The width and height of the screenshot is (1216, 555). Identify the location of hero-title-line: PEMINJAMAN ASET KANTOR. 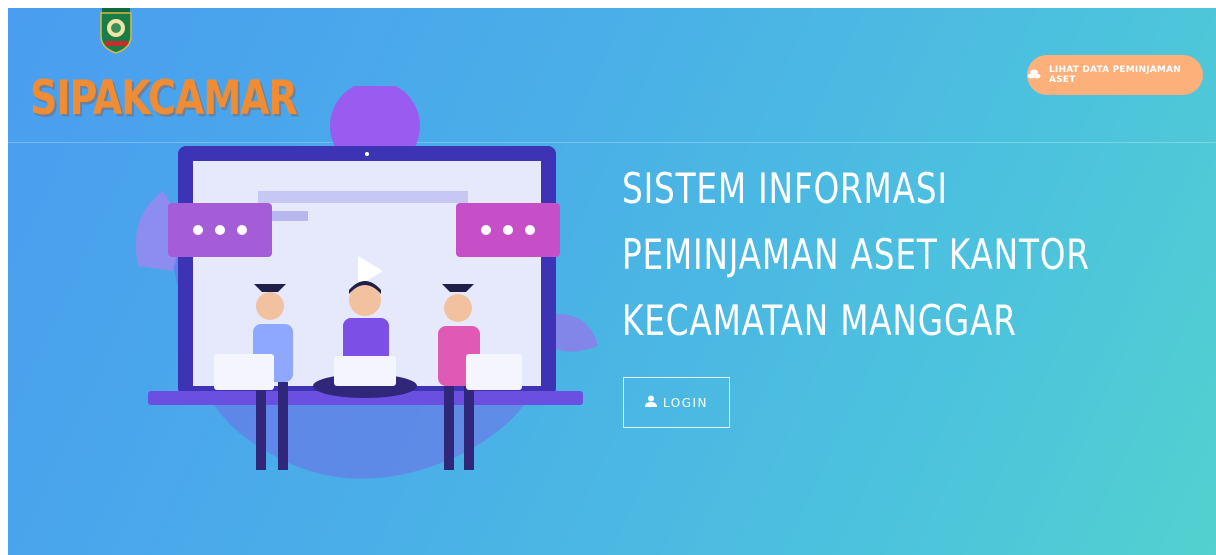
(856, 254).